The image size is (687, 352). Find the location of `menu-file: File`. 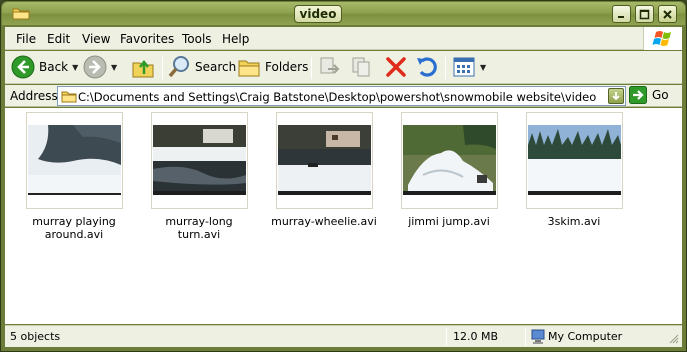

menu-file: File is located at coordinates (26, 39).